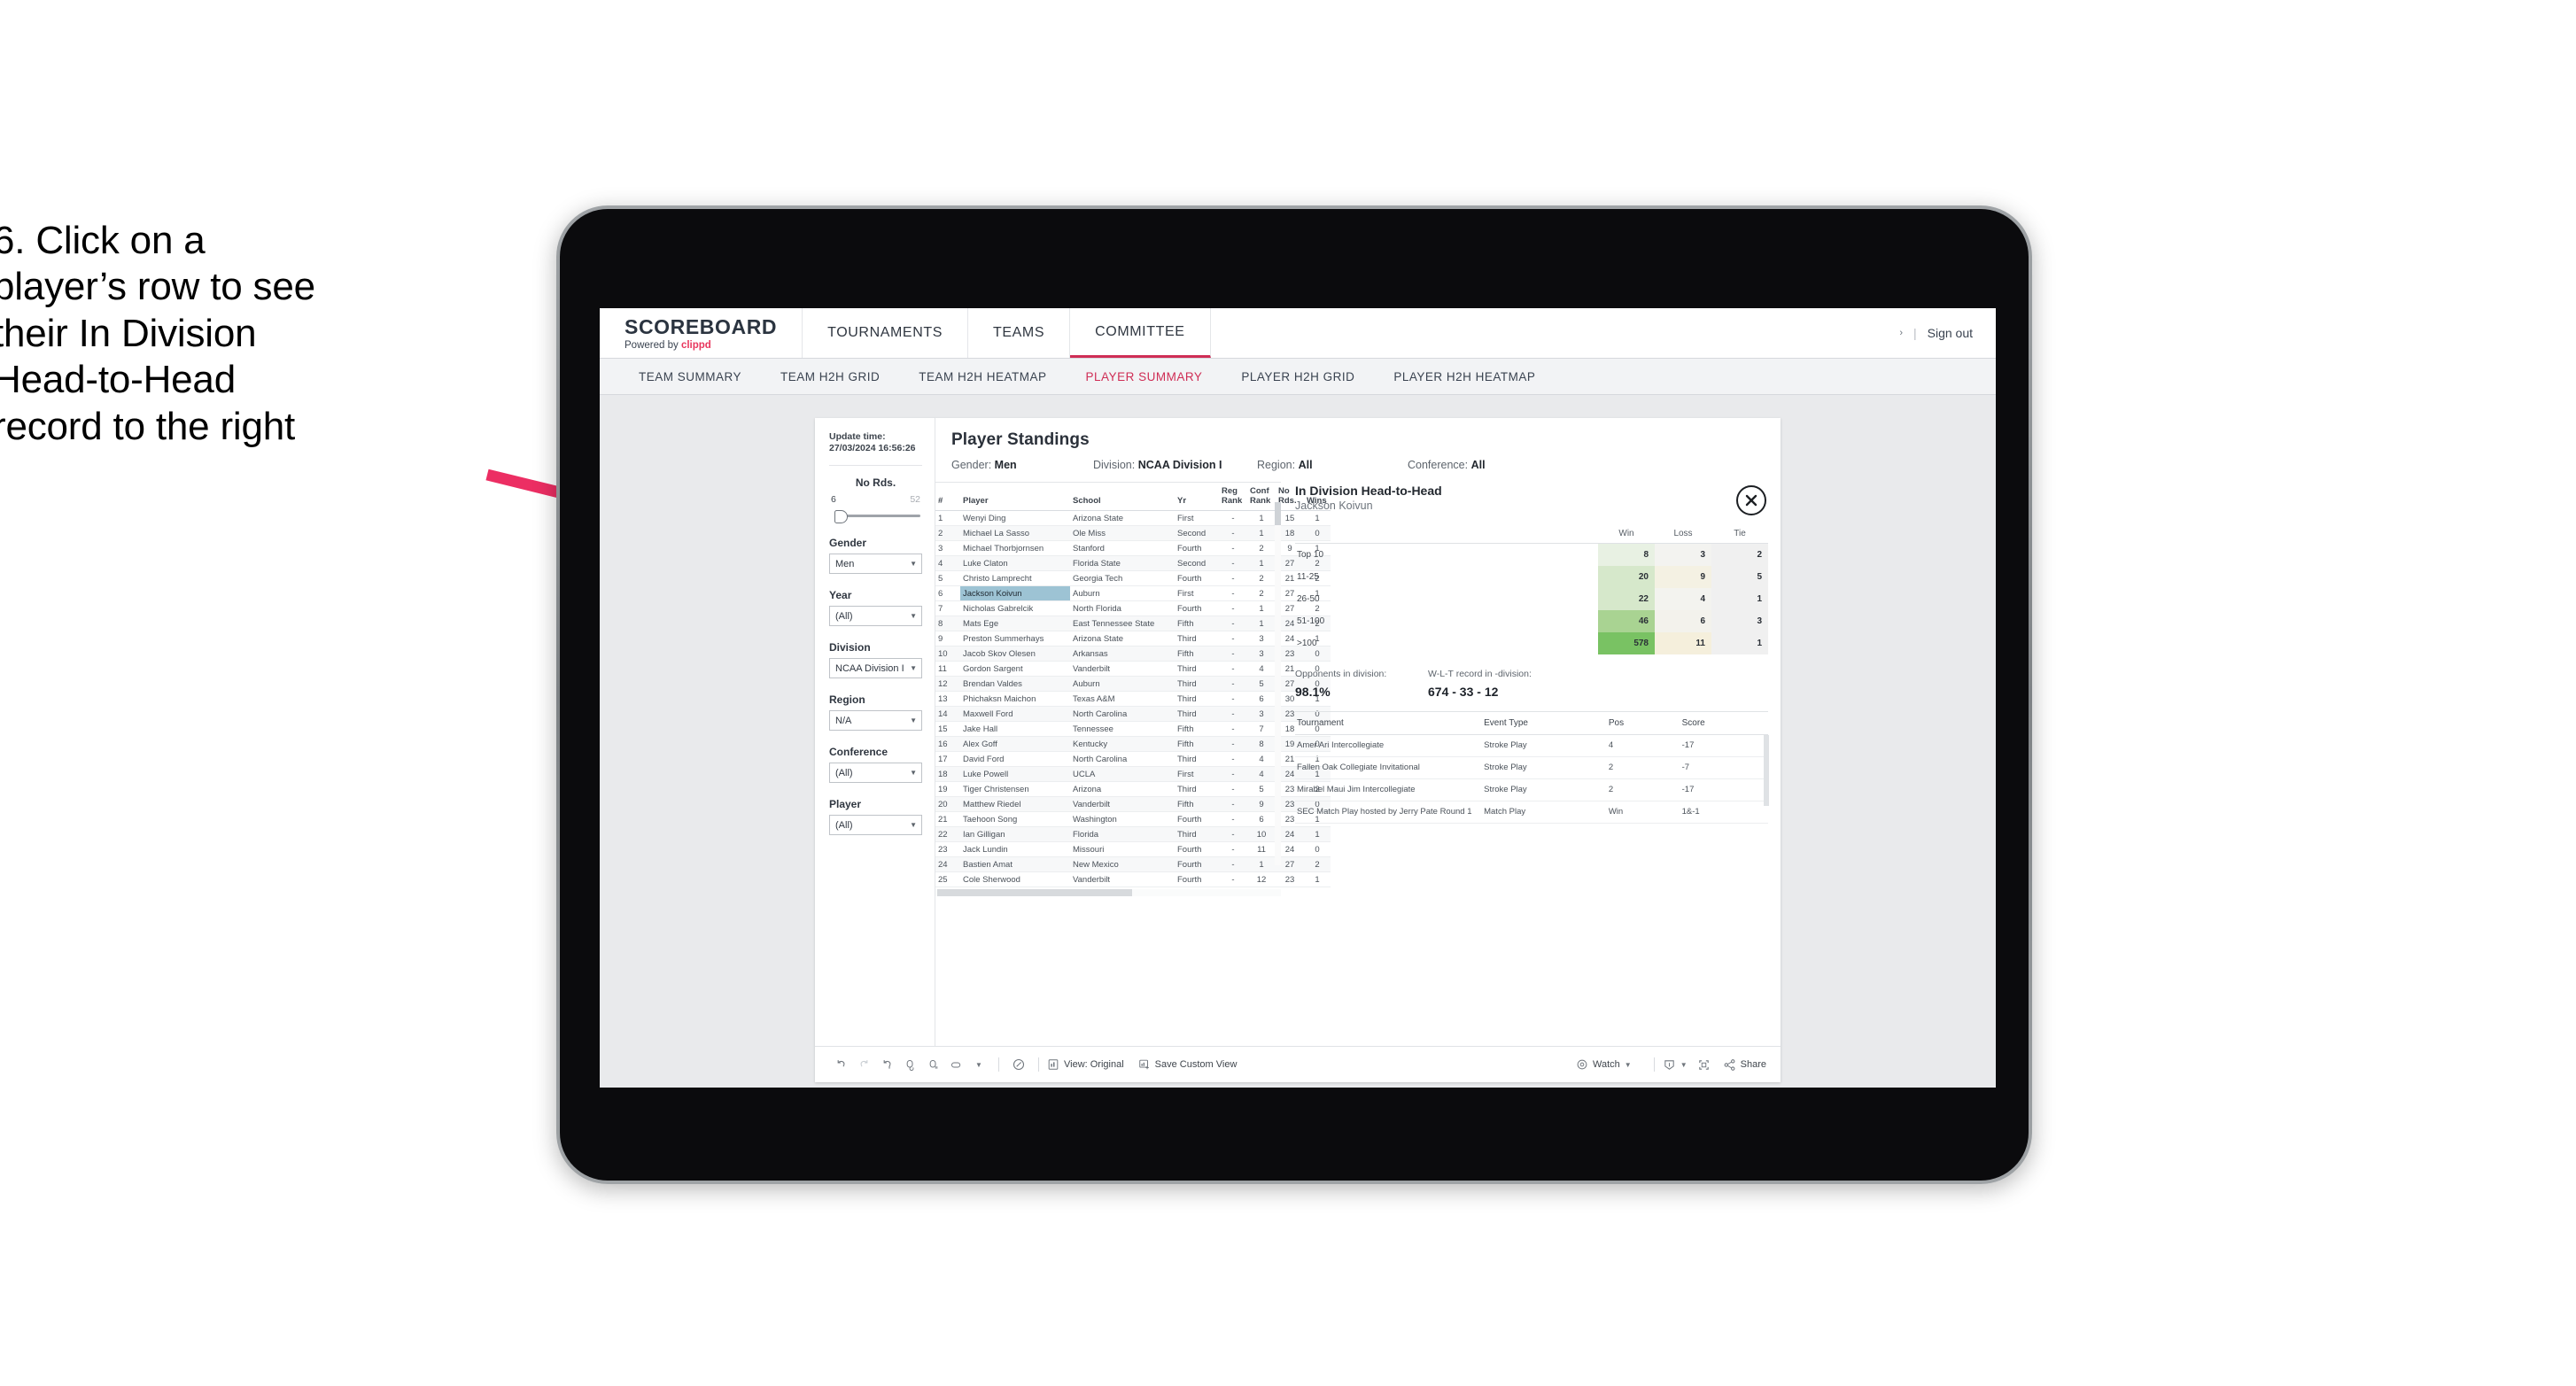  What do you see at coordinates (885, 333) in the screenshot?
I see `nav-tournaments: TOURNAMENTS` at bounding box center [885, 333].